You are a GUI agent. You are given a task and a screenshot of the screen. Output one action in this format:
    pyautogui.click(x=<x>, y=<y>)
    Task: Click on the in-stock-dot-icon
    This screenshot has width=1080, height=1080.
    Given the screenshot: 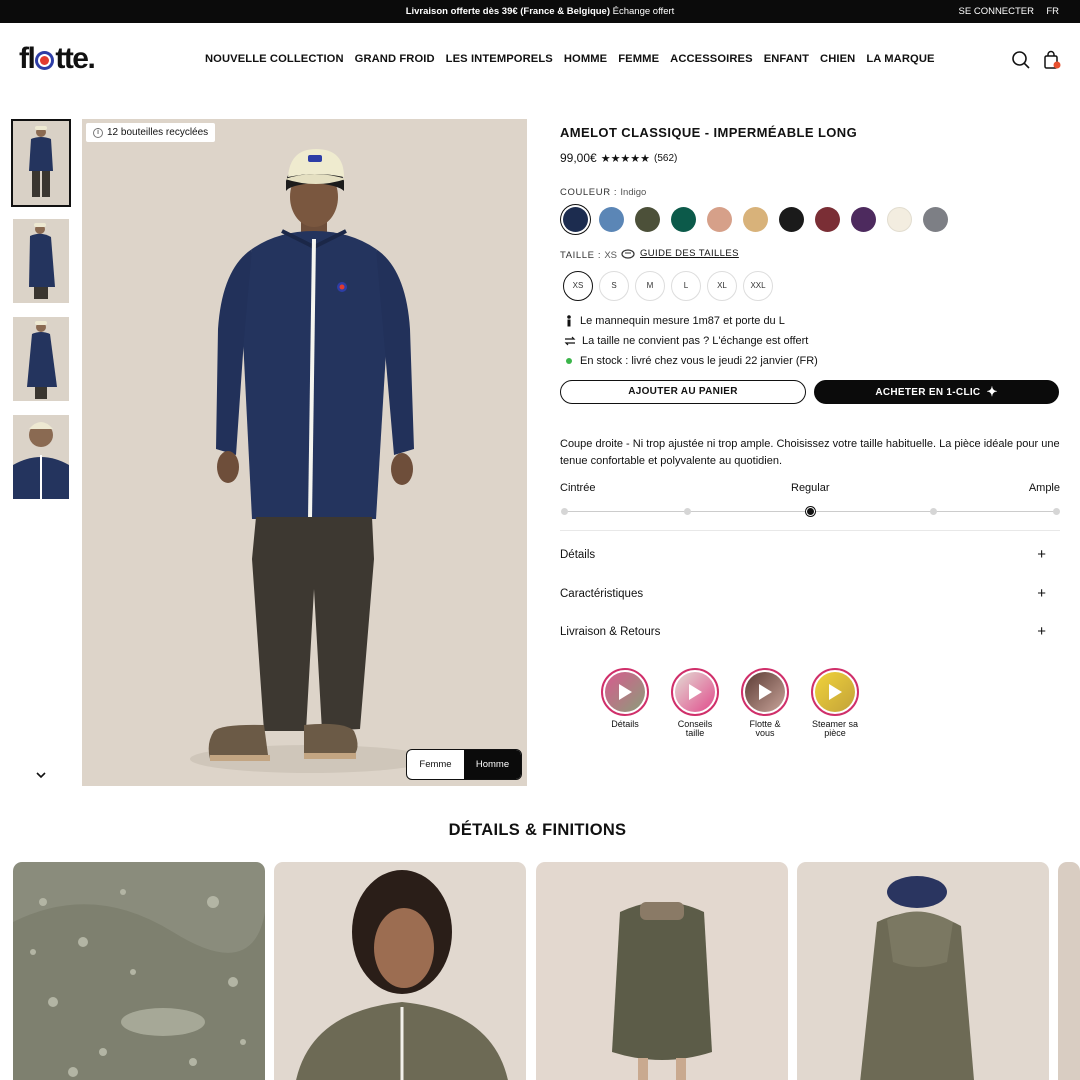 What is the action you would take?
    pyautogui.click(x=569, y=361)
    